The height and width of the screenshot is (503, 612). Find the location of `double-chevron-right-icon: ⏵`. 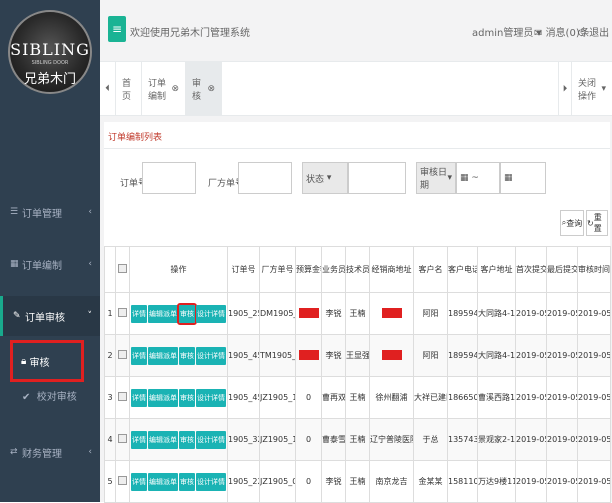

double-chevron-right-icon: ⏵ is located at coordinates (565, 89).